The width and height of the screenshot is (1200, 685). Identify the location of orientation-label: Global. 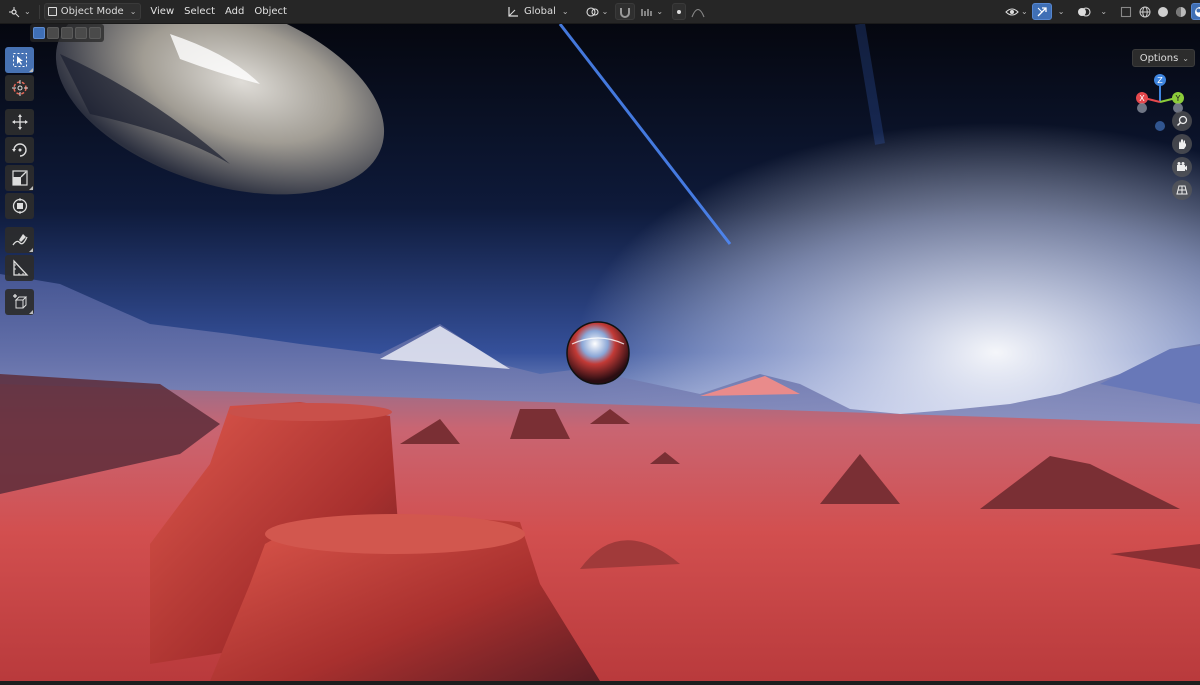
(540, 11).